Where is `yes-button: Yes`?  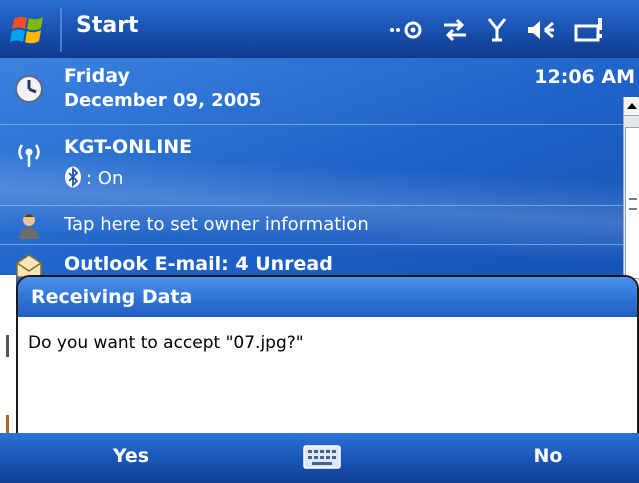 yes-button: Yes is located at coordinates (131, 456).